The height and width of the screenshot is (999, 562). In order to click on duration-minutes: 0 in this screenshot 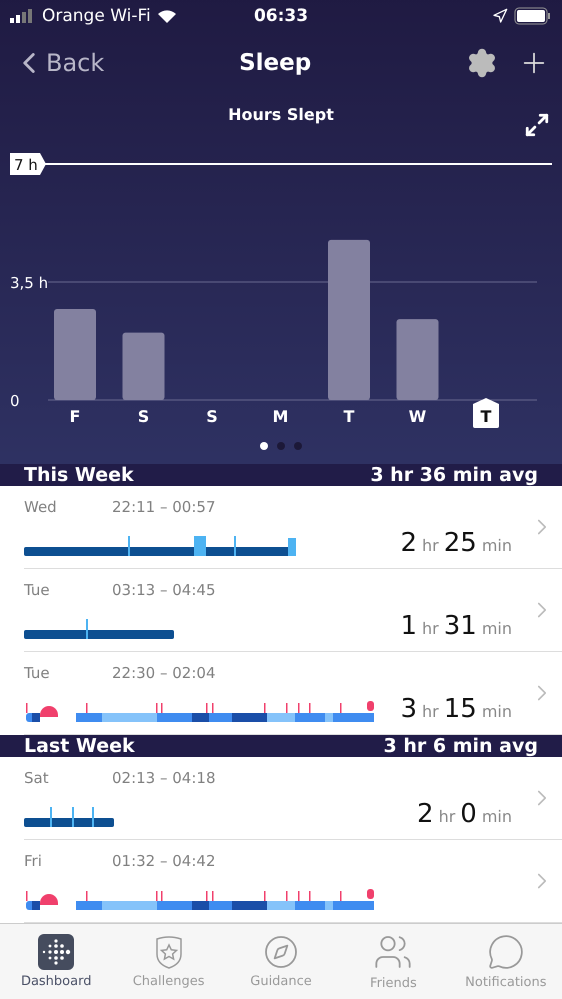, I will do `click(468, 814)`.